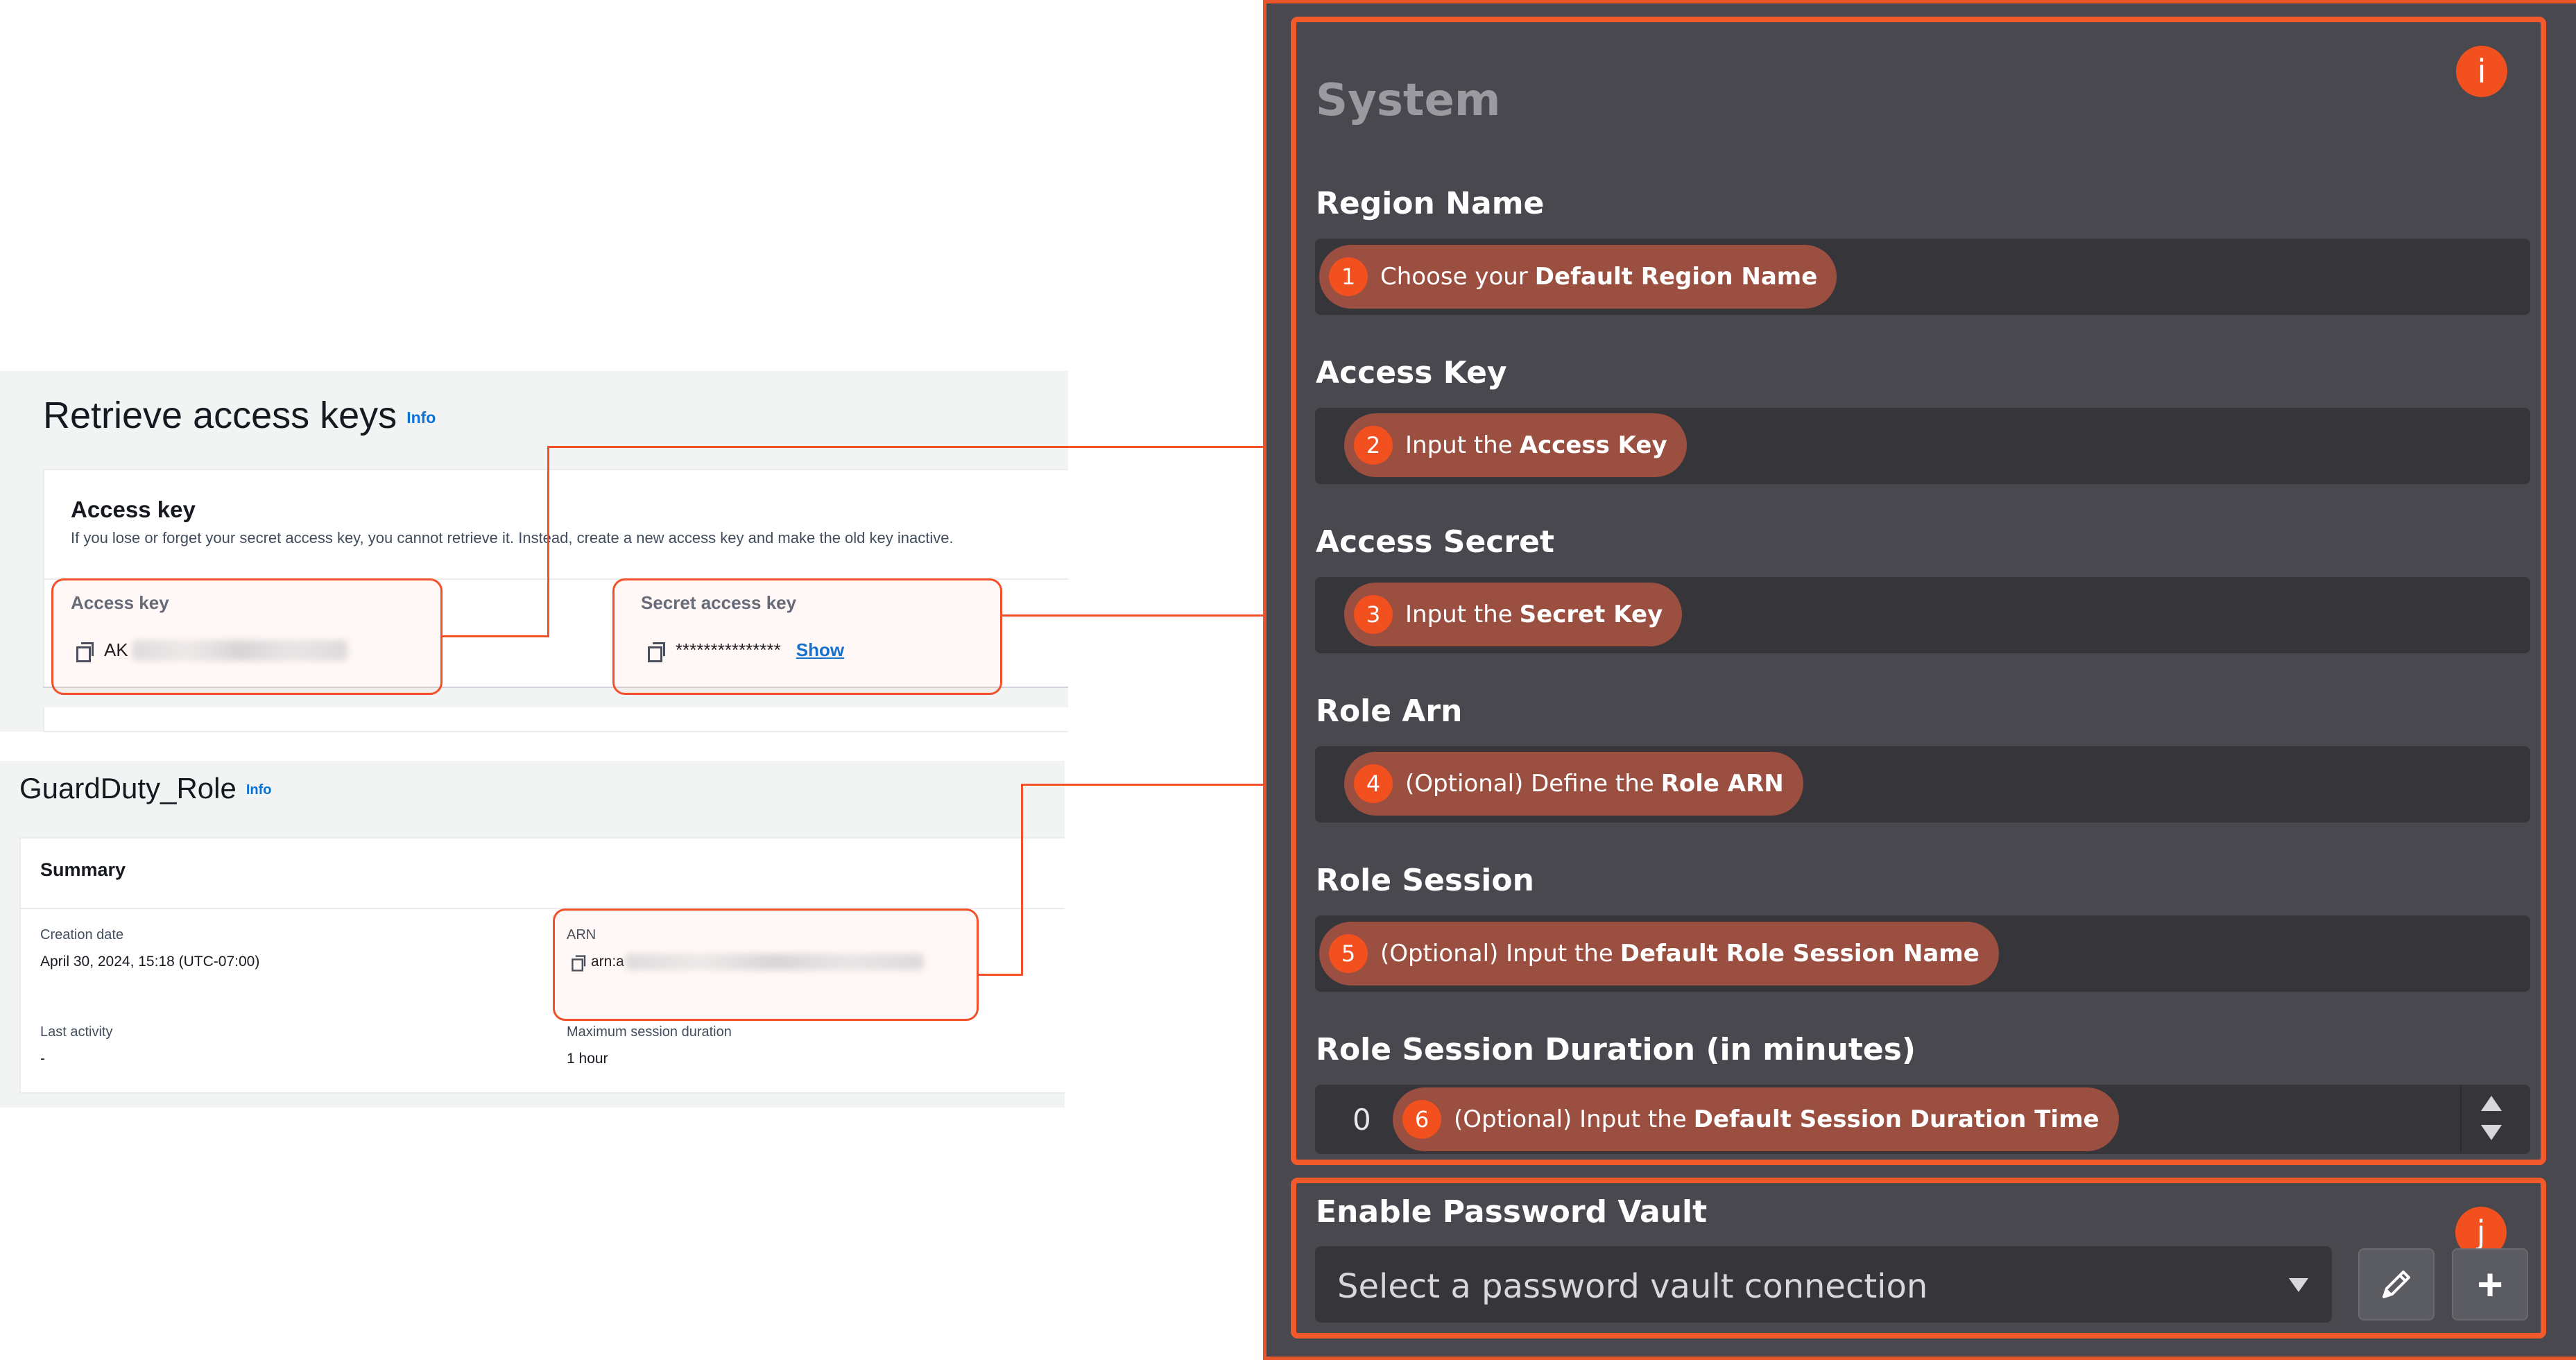 The image size is (2576, 1360). I want to click on role-info-link: Info, so click(259, 790).